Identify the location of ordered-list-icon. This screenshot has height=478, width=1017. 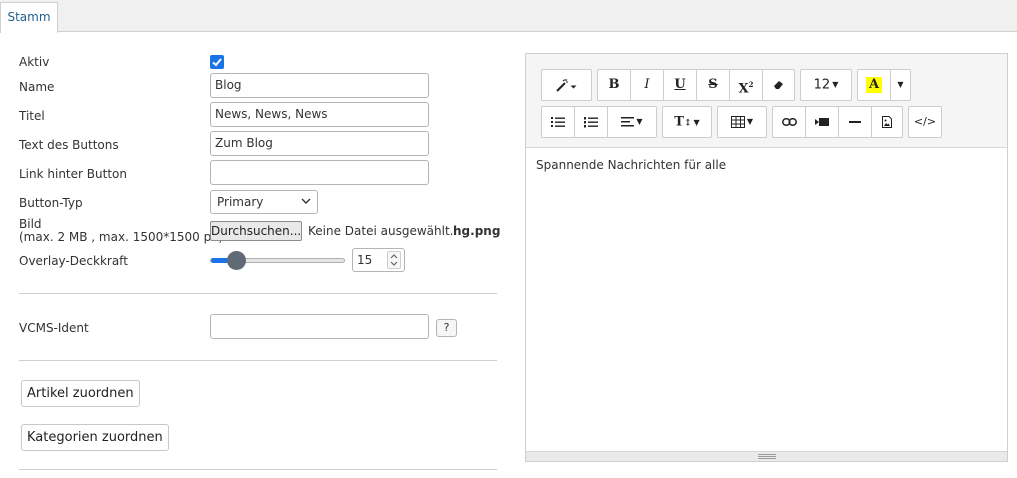
(591, 122).